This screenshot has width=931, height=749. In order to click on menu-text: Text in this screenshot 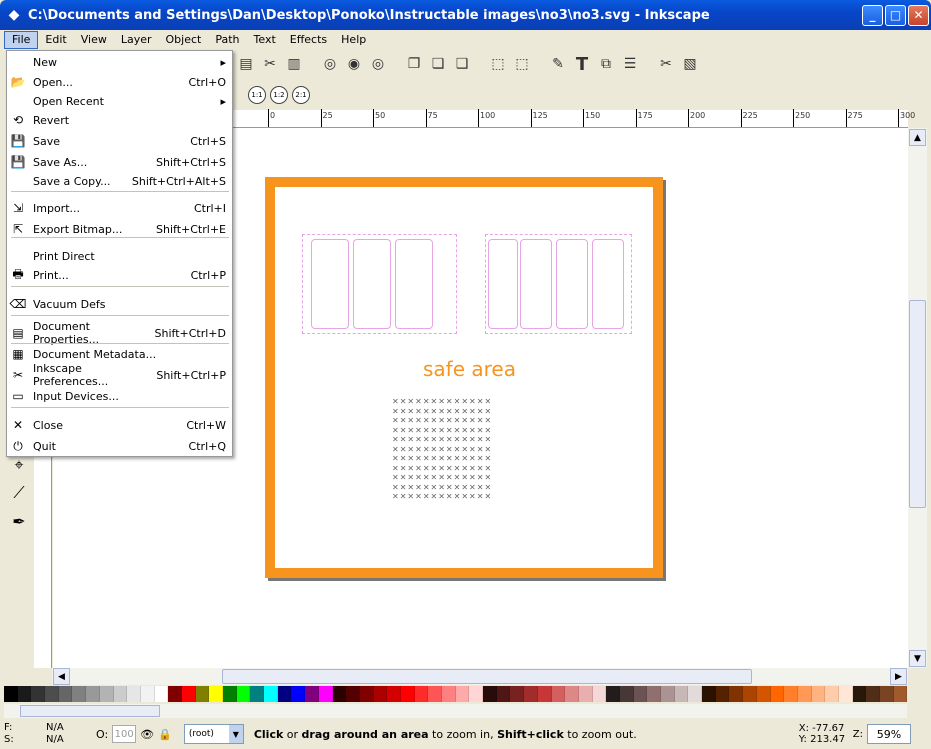, I will do `click(265, 40)`.